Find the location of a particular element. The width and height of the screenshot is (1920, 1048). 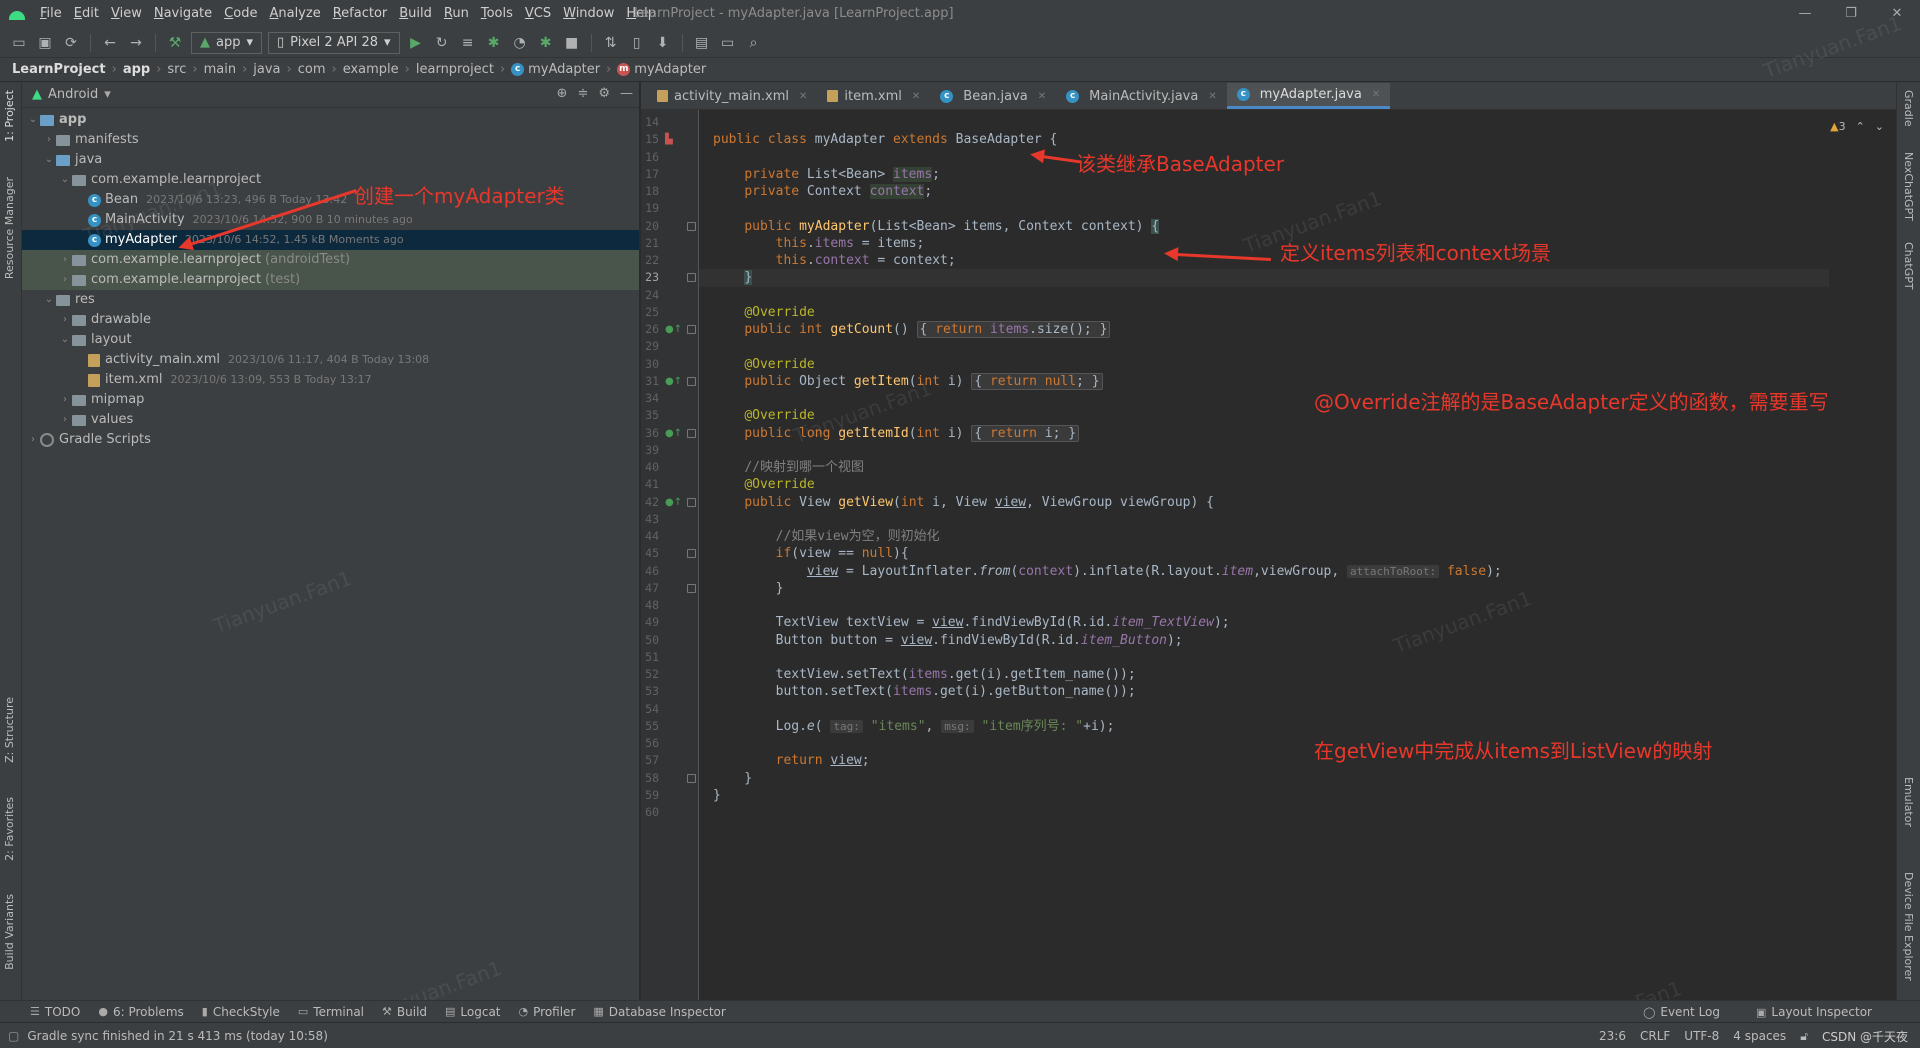

bottom-tool-logcat: ▤ Logcat is located at coordinates (473, 1012).